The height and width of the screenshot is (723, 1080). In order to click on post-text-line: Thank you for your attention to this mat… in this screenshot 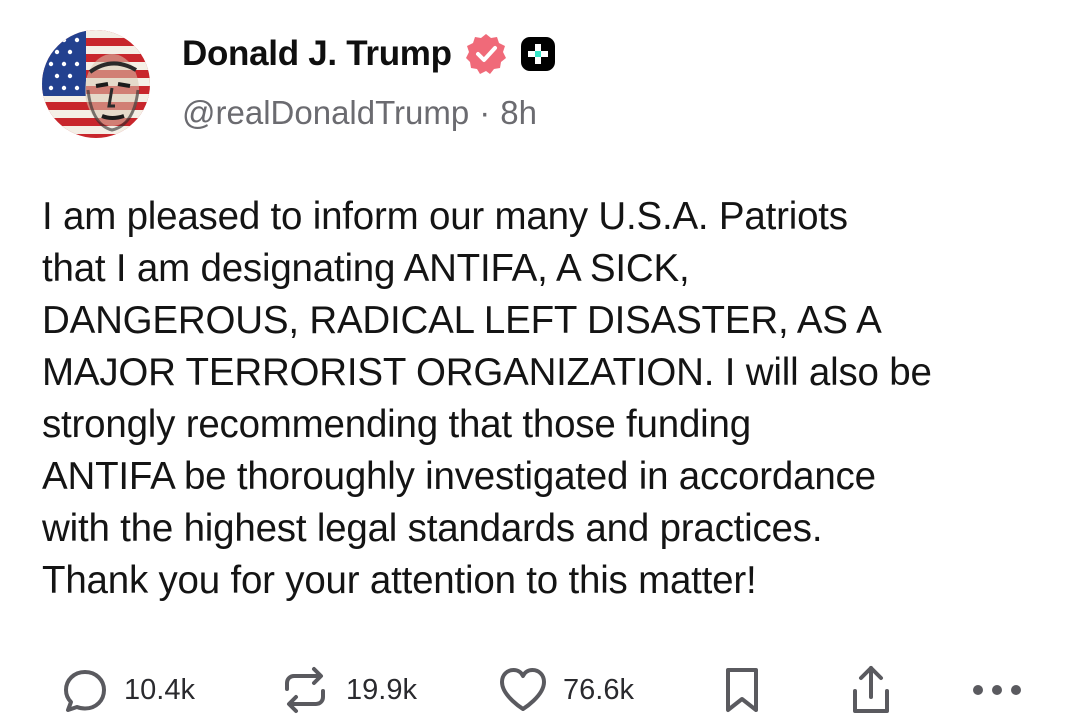, I will do `click(399, 580)`.